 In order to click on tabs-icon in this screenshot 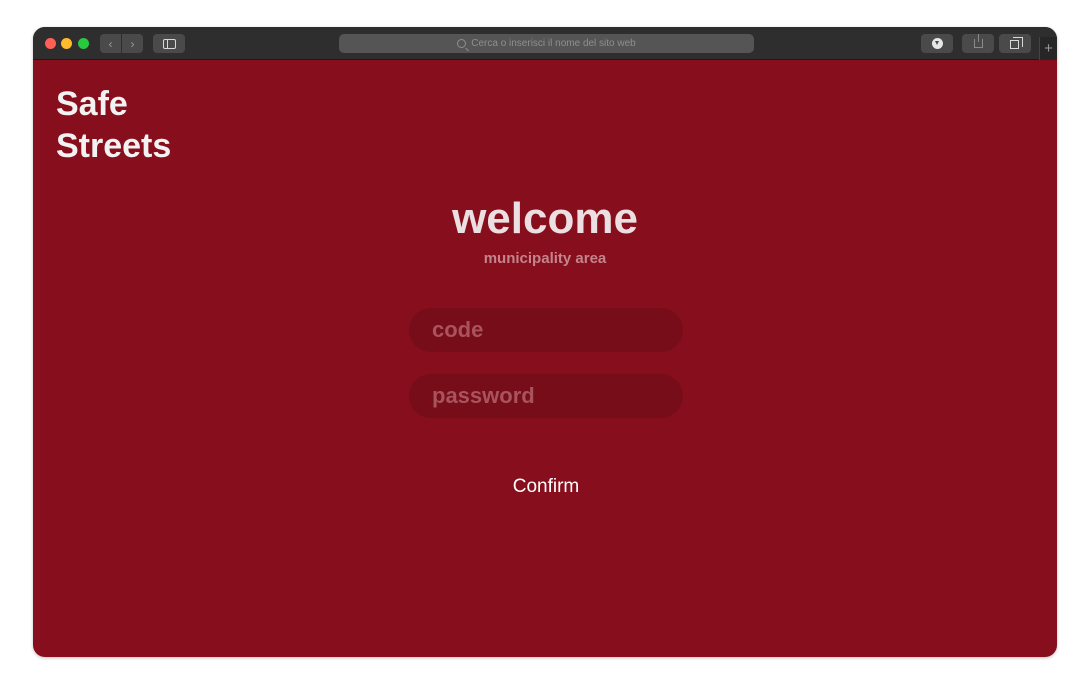, I will do `click(1016, 43)`.